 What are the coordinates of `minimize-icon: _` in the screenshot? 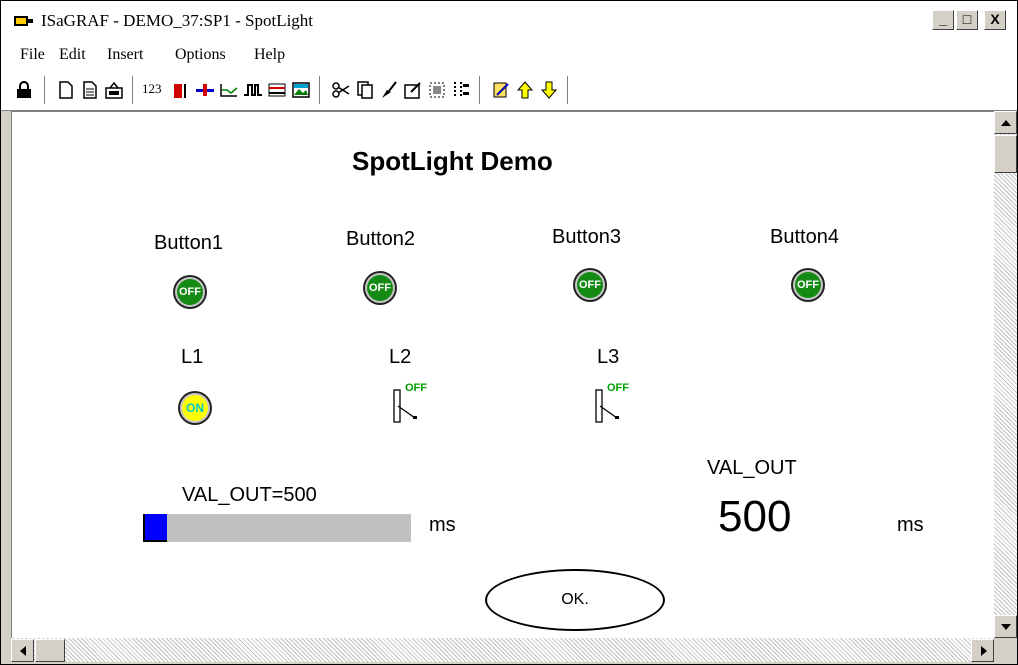 It's located at (943, 19).